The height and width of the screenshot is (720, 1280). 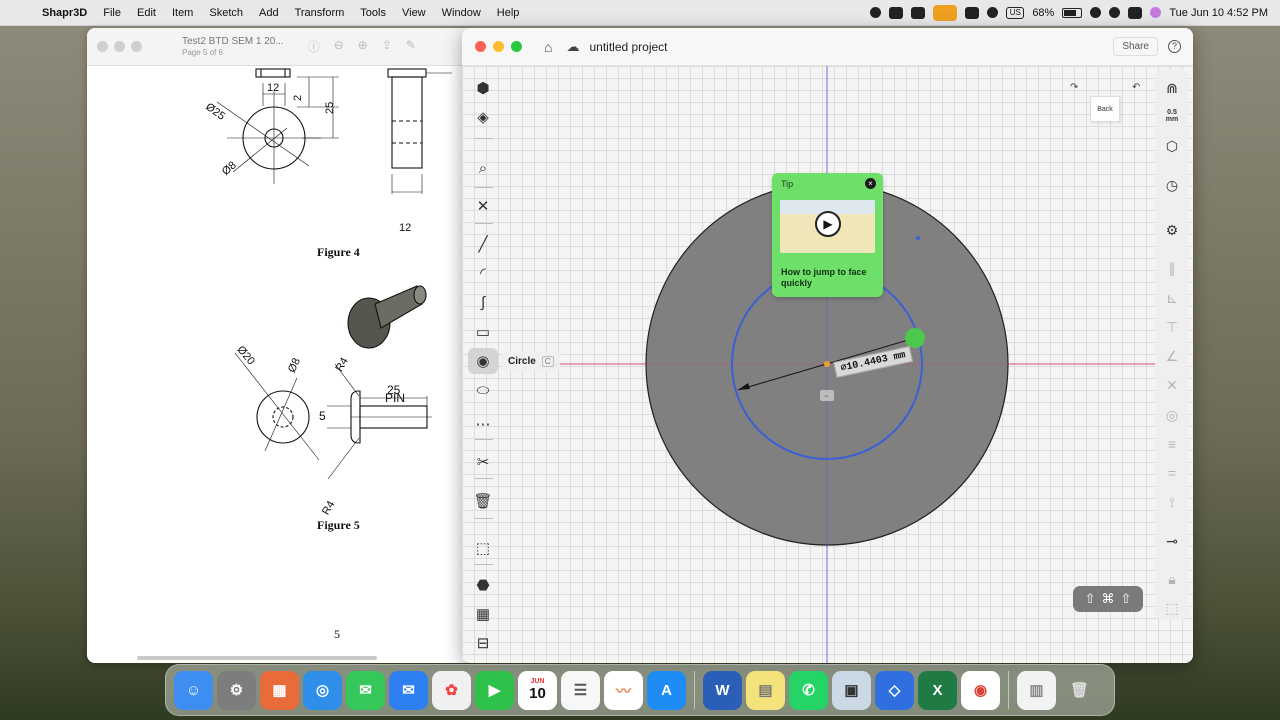 What do you see at coordinates (322, 690) in the screenshot?
I see `safari-icon: ◎` at bounding box center [322, 690].